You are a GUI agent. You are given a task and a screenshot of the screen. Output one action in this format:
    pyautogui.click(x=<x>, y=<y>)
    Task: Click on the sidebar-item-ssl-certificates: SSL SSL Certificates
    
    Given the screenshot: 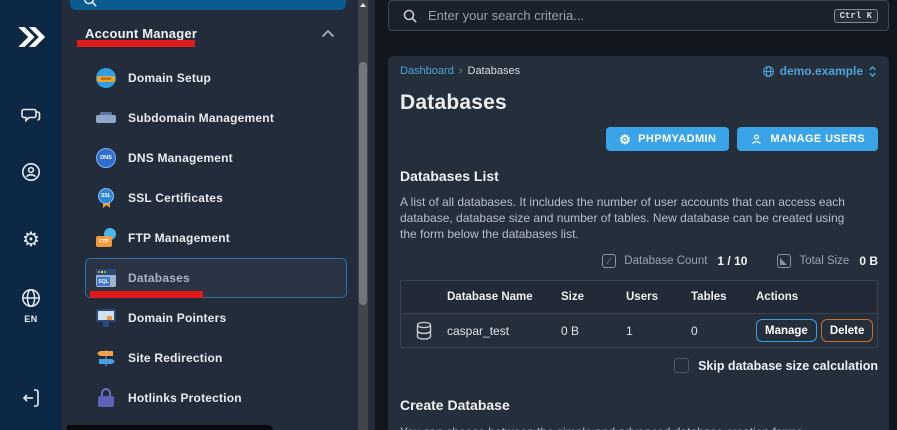 What is the action you would take?
    pyautogui.click(x=216, y=198)
    